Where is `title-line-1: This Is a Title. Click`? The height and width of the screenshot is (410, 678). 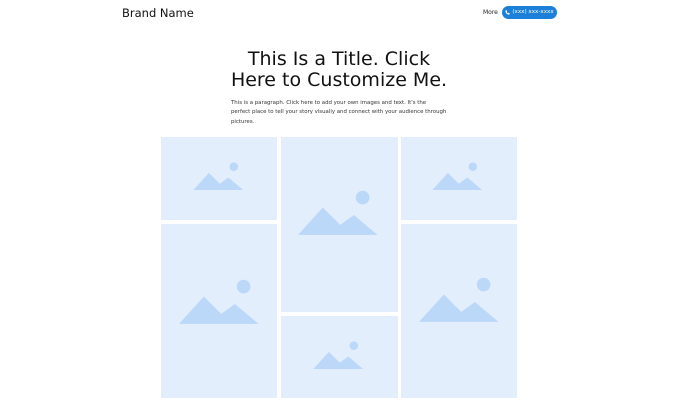
title-line-1: This Is a Title. Click is located at coordinates (339, 59).